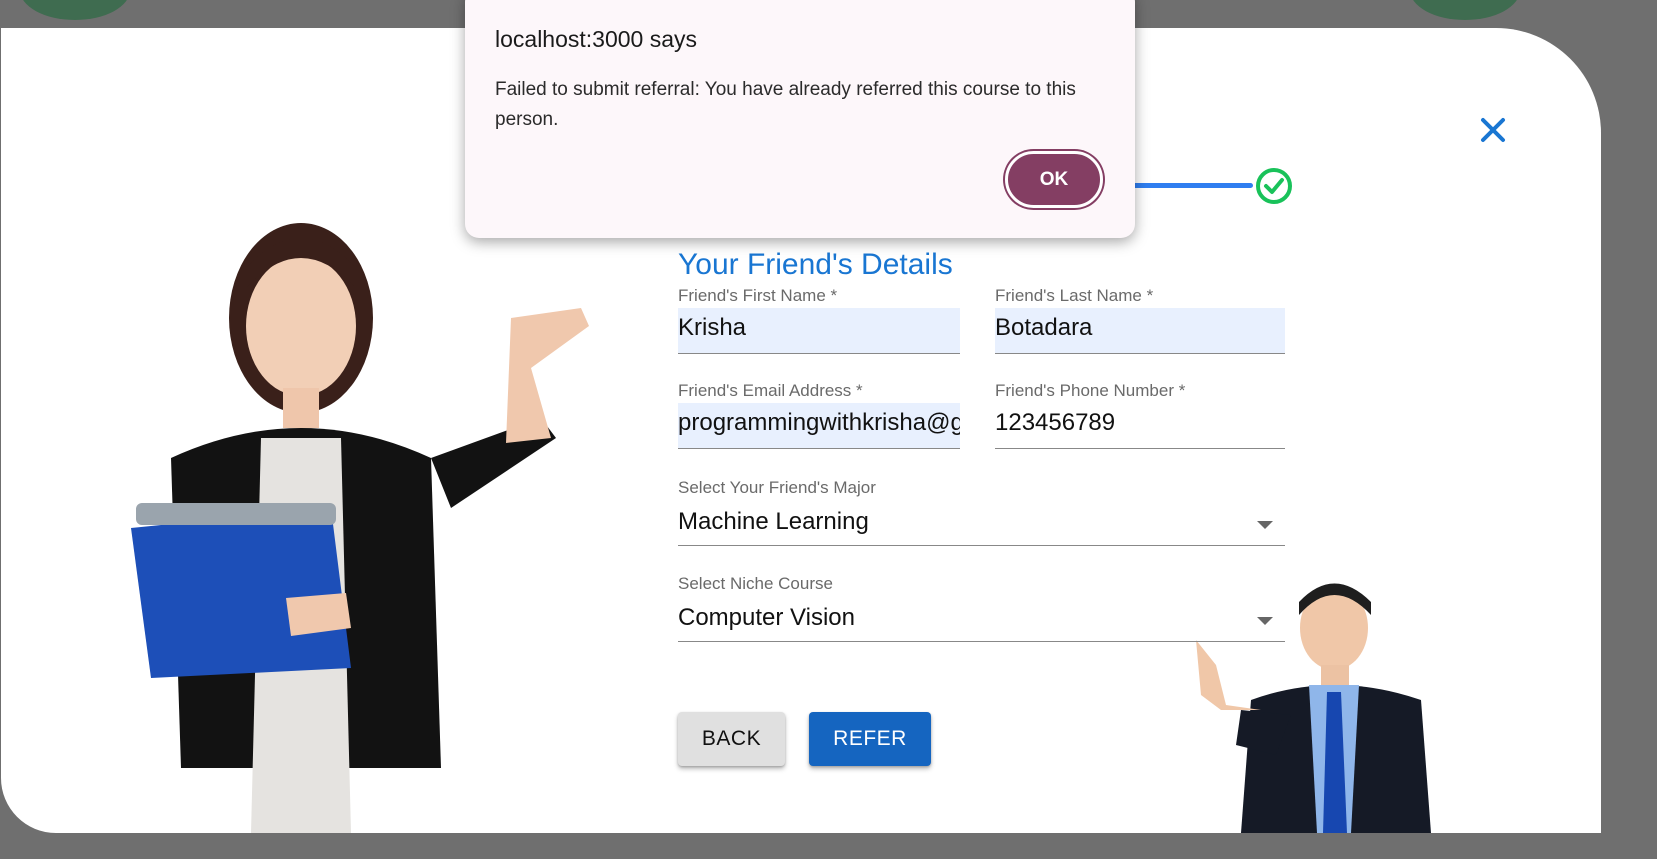 This screenshot has width=1657, height=859. Describe the element at coordinates (1140, 331) in the screenshot. I see `last-name-input: Botadara` at that location.